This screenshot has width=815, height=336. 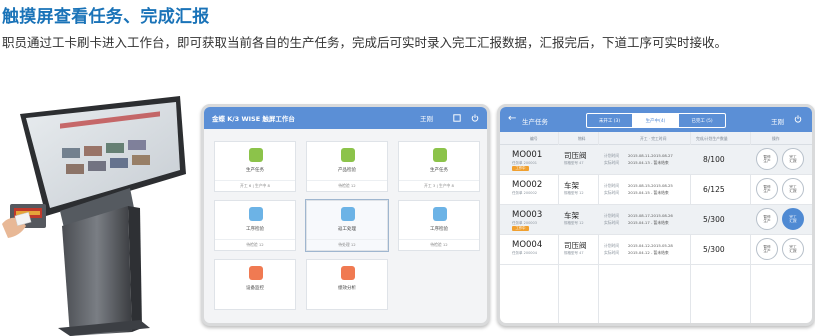 I want to click on time-values: 2015.08.11-2015.08.27 2015.04.13 - 暂未结束, so click(x=650, y=159).